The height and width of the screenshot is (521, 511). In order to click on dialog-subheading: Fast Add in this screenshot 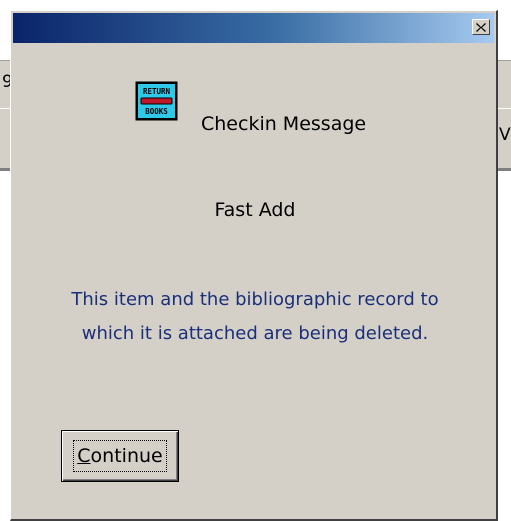, I will do `click(255, 210)`.